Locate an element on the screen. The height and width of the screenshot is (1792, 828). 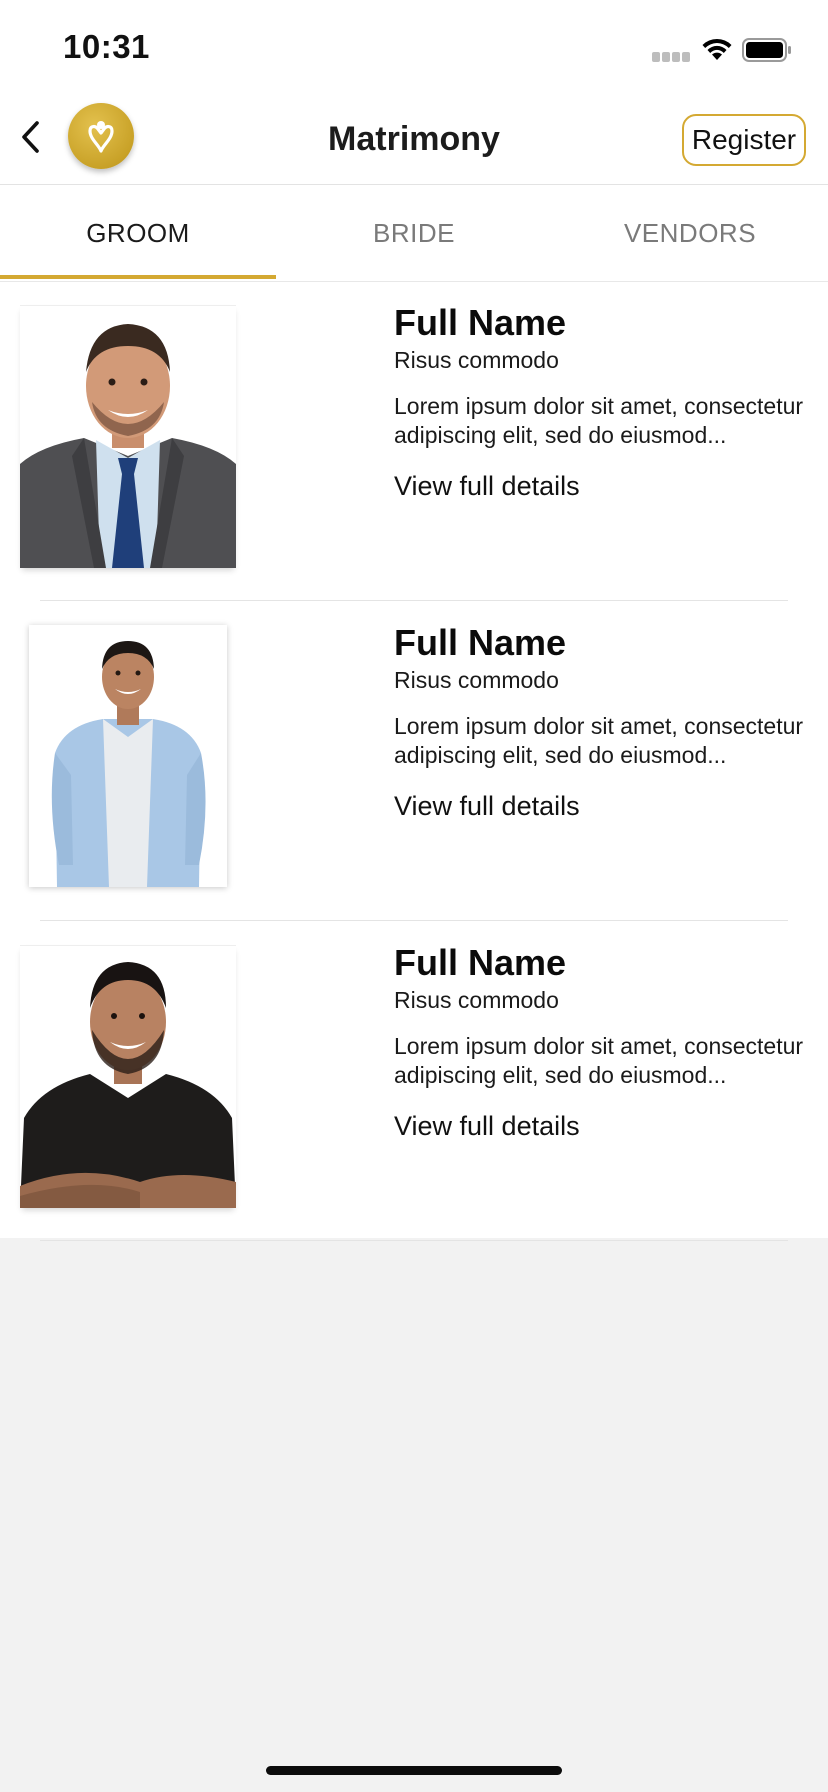
man-in-blue-shirt is located at coordinates (128, 756).